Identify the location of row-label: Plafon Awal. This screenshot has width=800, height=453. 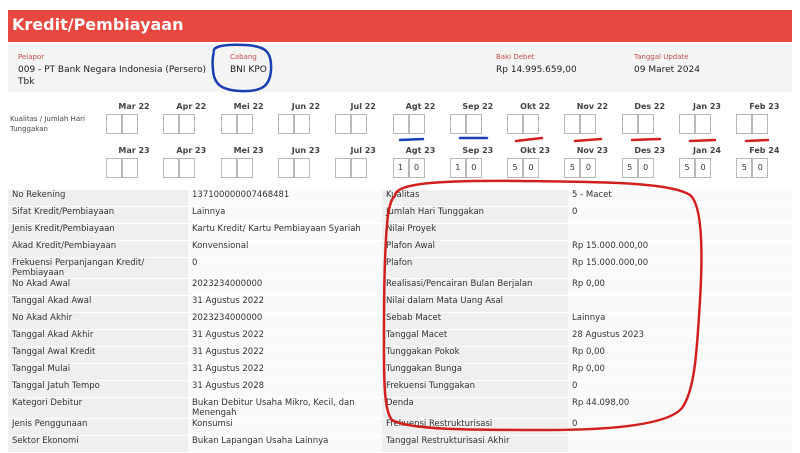
(475, 249).